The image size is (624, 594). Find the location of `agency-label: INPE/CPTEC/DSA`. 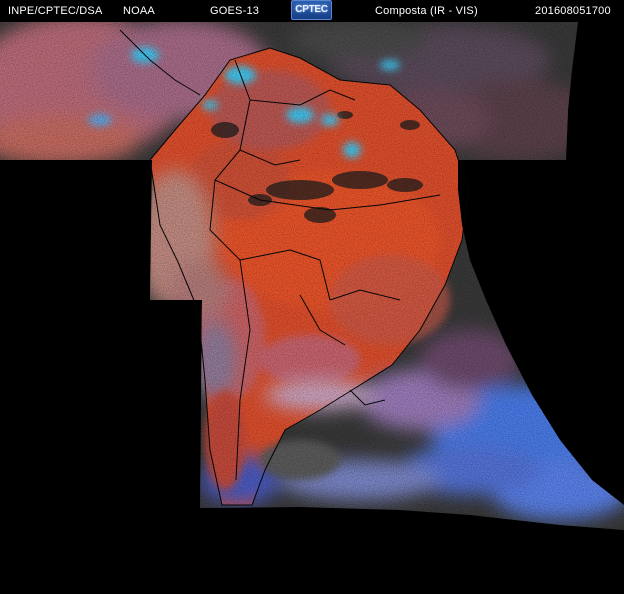

agency-label: INPE/CPTEC/DSA is located at coordinates (55, 11).